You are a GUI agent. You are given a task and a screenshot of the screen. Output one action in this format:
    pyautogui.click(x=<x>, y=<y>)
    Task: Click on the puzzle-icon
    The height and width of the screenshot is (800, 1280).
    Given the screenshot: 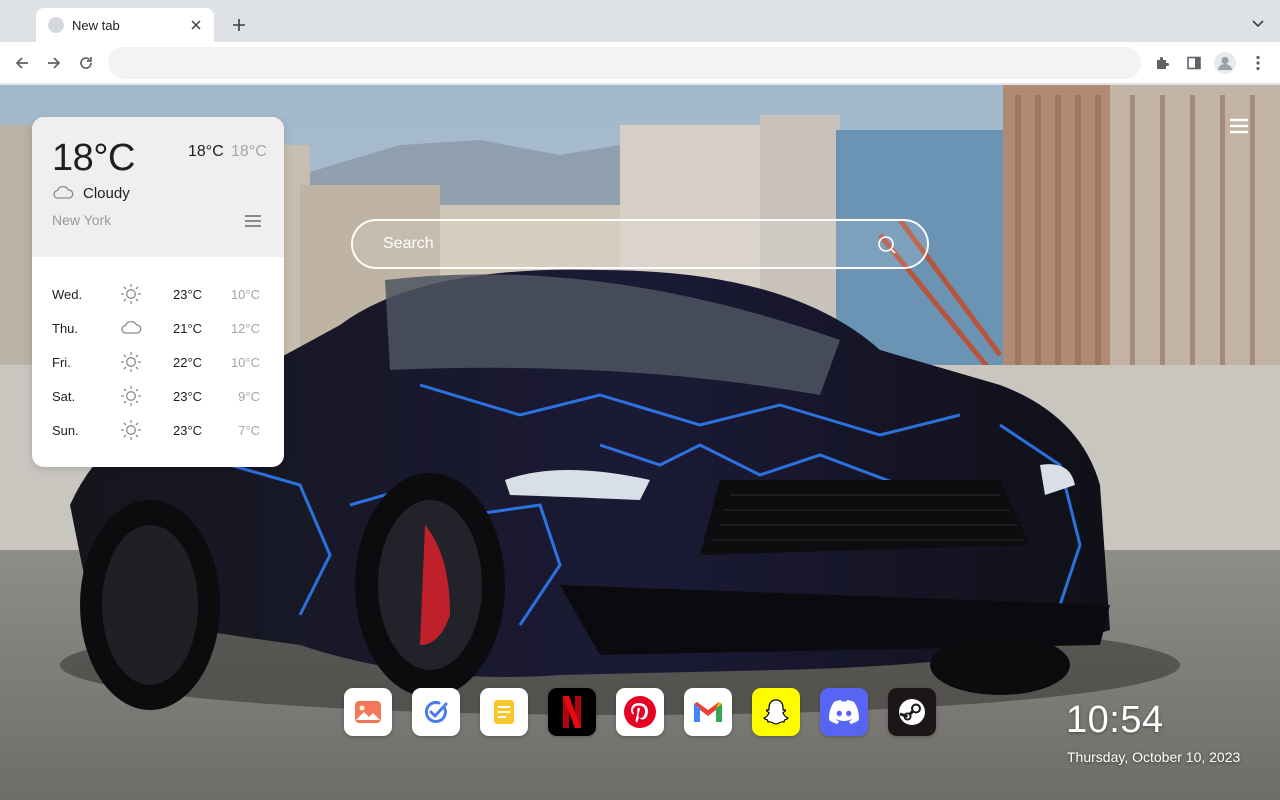 What is the action you would take?
    pyautogui.click(x=1163, y=63)
    